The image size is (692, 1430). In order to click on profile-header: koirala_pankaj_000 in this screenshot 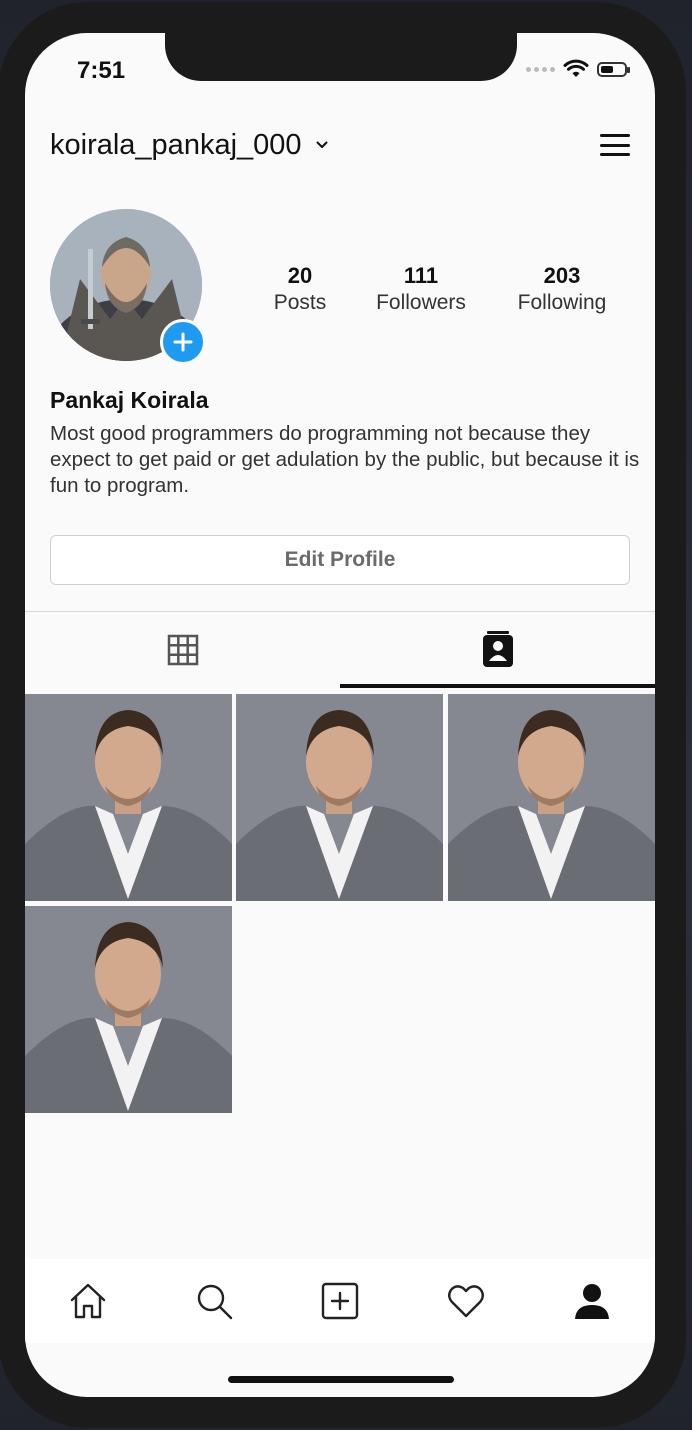, I will do `click(340, 145)`.